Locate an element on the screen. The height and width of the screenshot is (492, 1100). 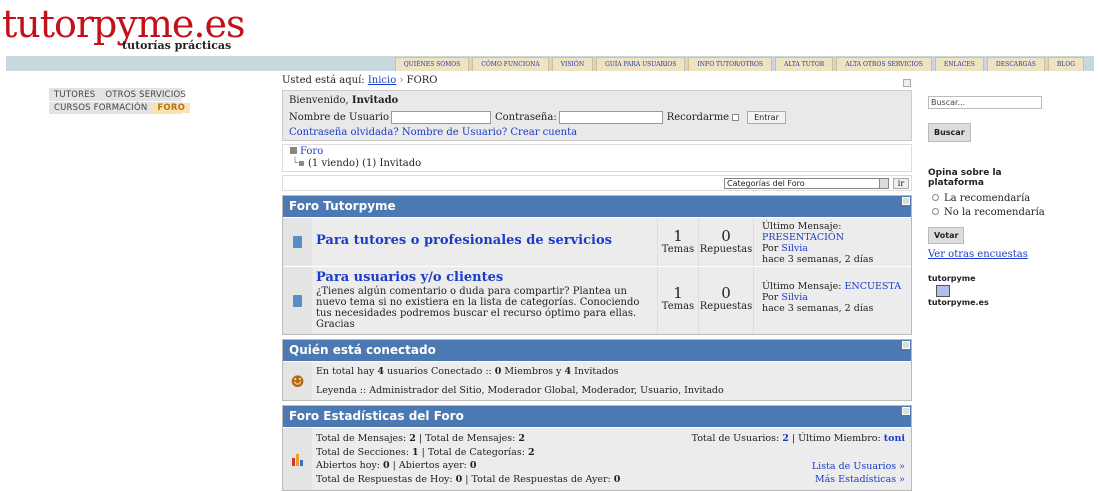
site-logo: tutorpyme.es tutorías prácticas is located at coordinates (123, 27).